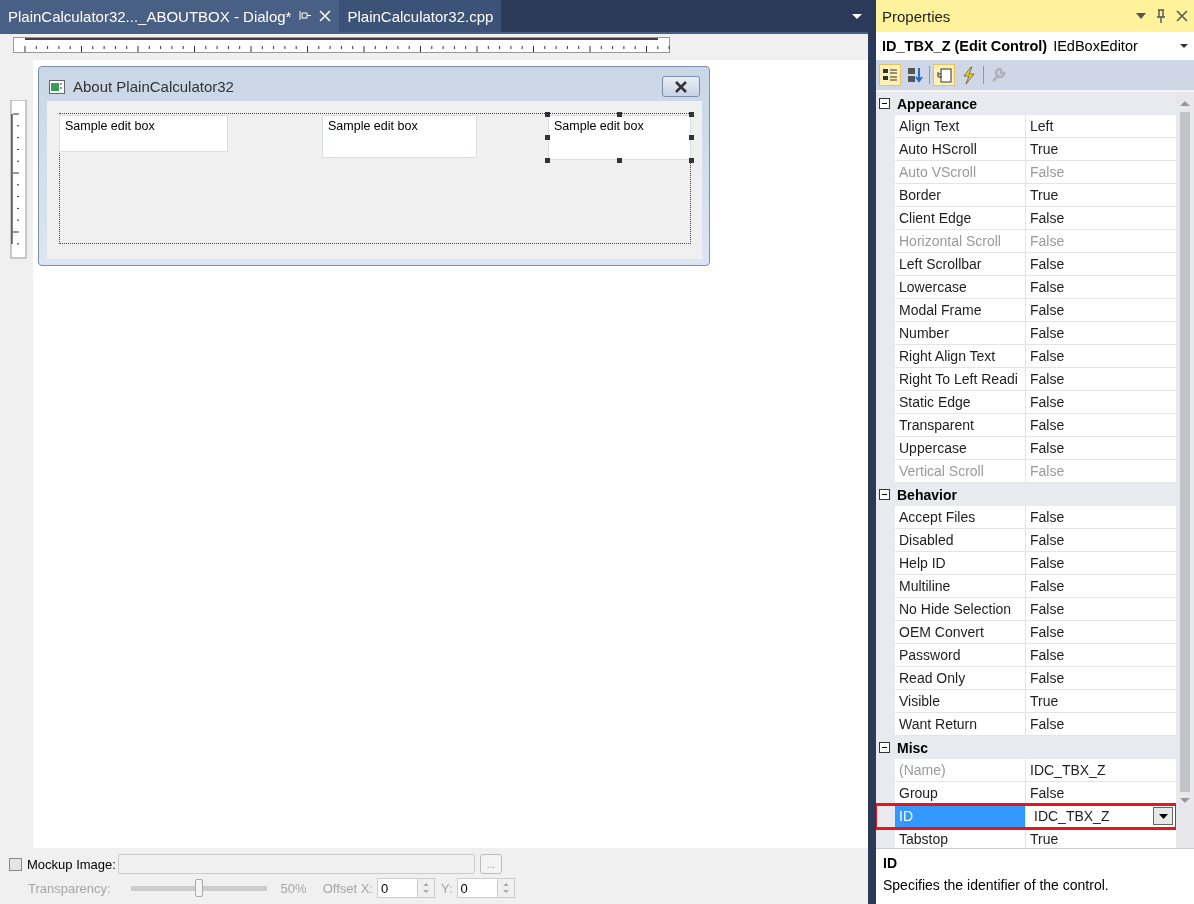 Image resolution: width=1194 pixels, height=904 pixels. What do you see at coordinates (1026, 218) in the screenshot?
I see `property-row: Client Edge False` at bounding box center [1026, 218].